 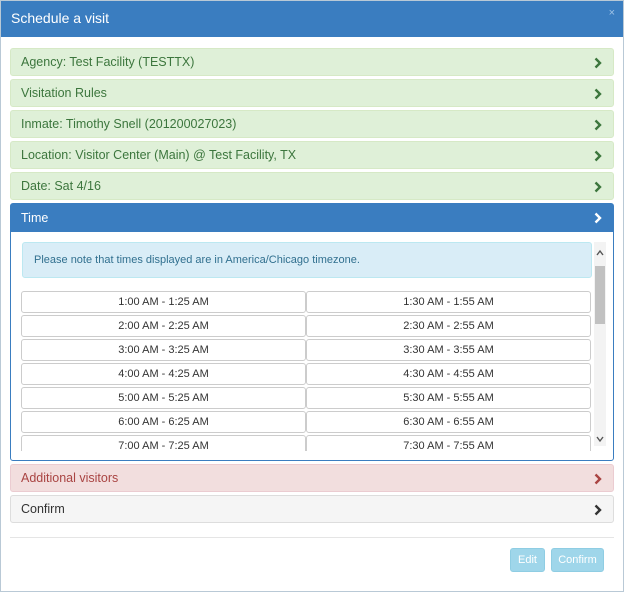 What do you see at coordinates (163, 302) in the screenshot?
I see `time-slot-button: 1:00 AM - 1:25 AM` at bounding box center [163, 302].